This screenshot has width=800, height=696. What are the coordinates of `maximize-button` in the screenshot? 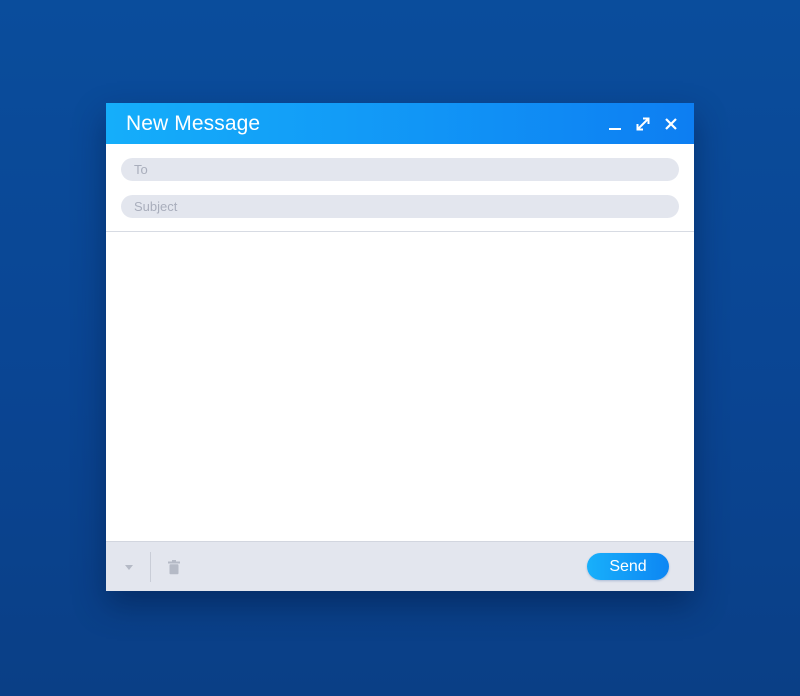 It's located at (643, 124).